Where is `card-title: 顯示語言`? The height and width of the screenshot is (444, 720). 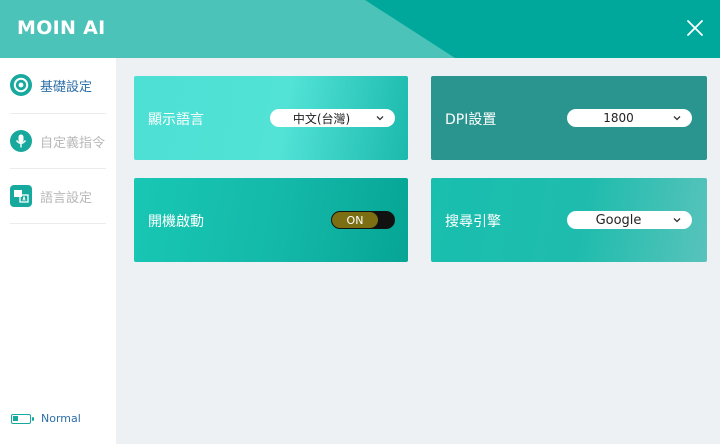
card-title: 顯示語言 is located at coordinates (176, 120).